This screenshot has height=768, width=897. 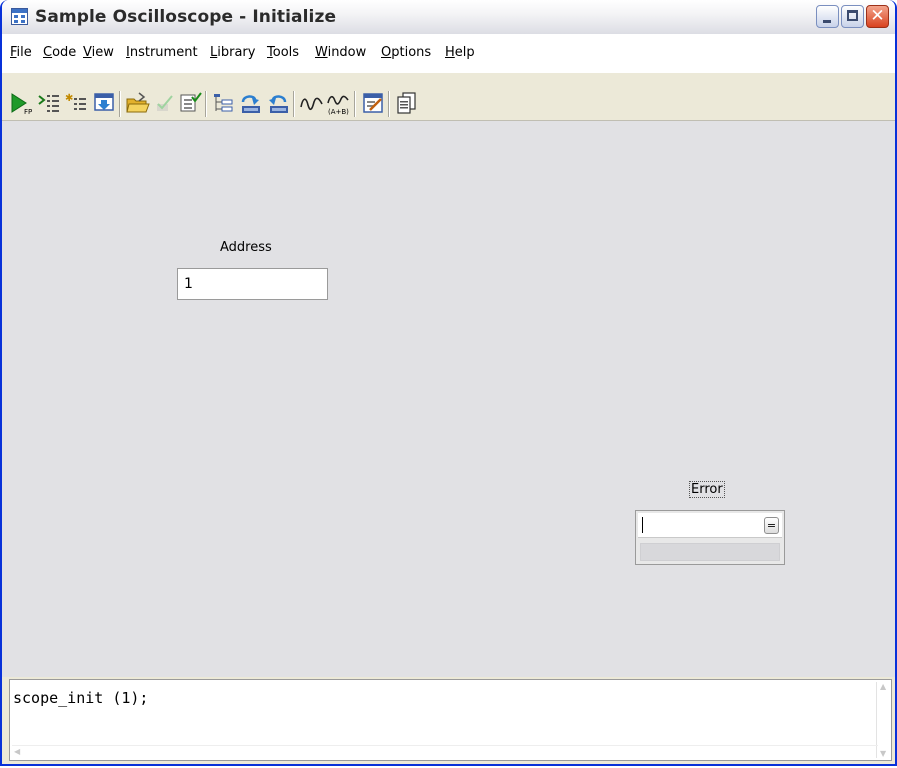 I want to click on text-caret, so click(x=642, y=525).